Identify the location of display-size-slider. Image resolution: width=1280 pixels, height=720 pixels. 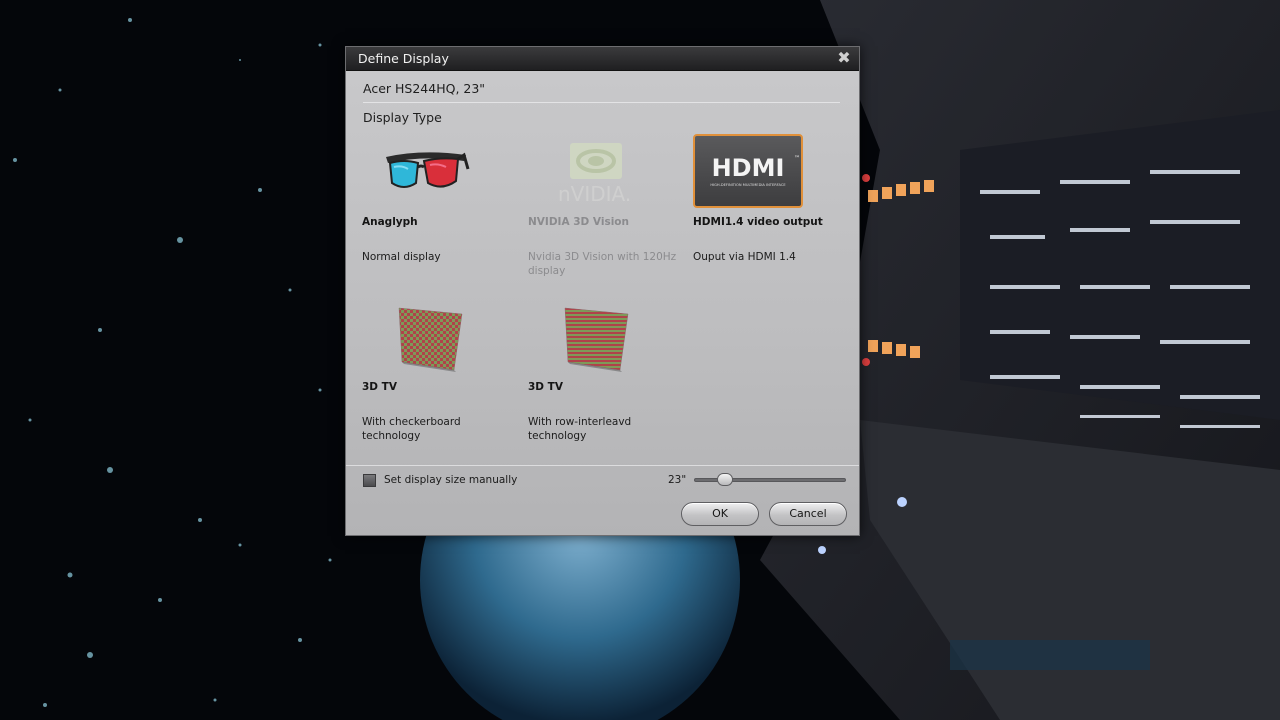
(770, 480).